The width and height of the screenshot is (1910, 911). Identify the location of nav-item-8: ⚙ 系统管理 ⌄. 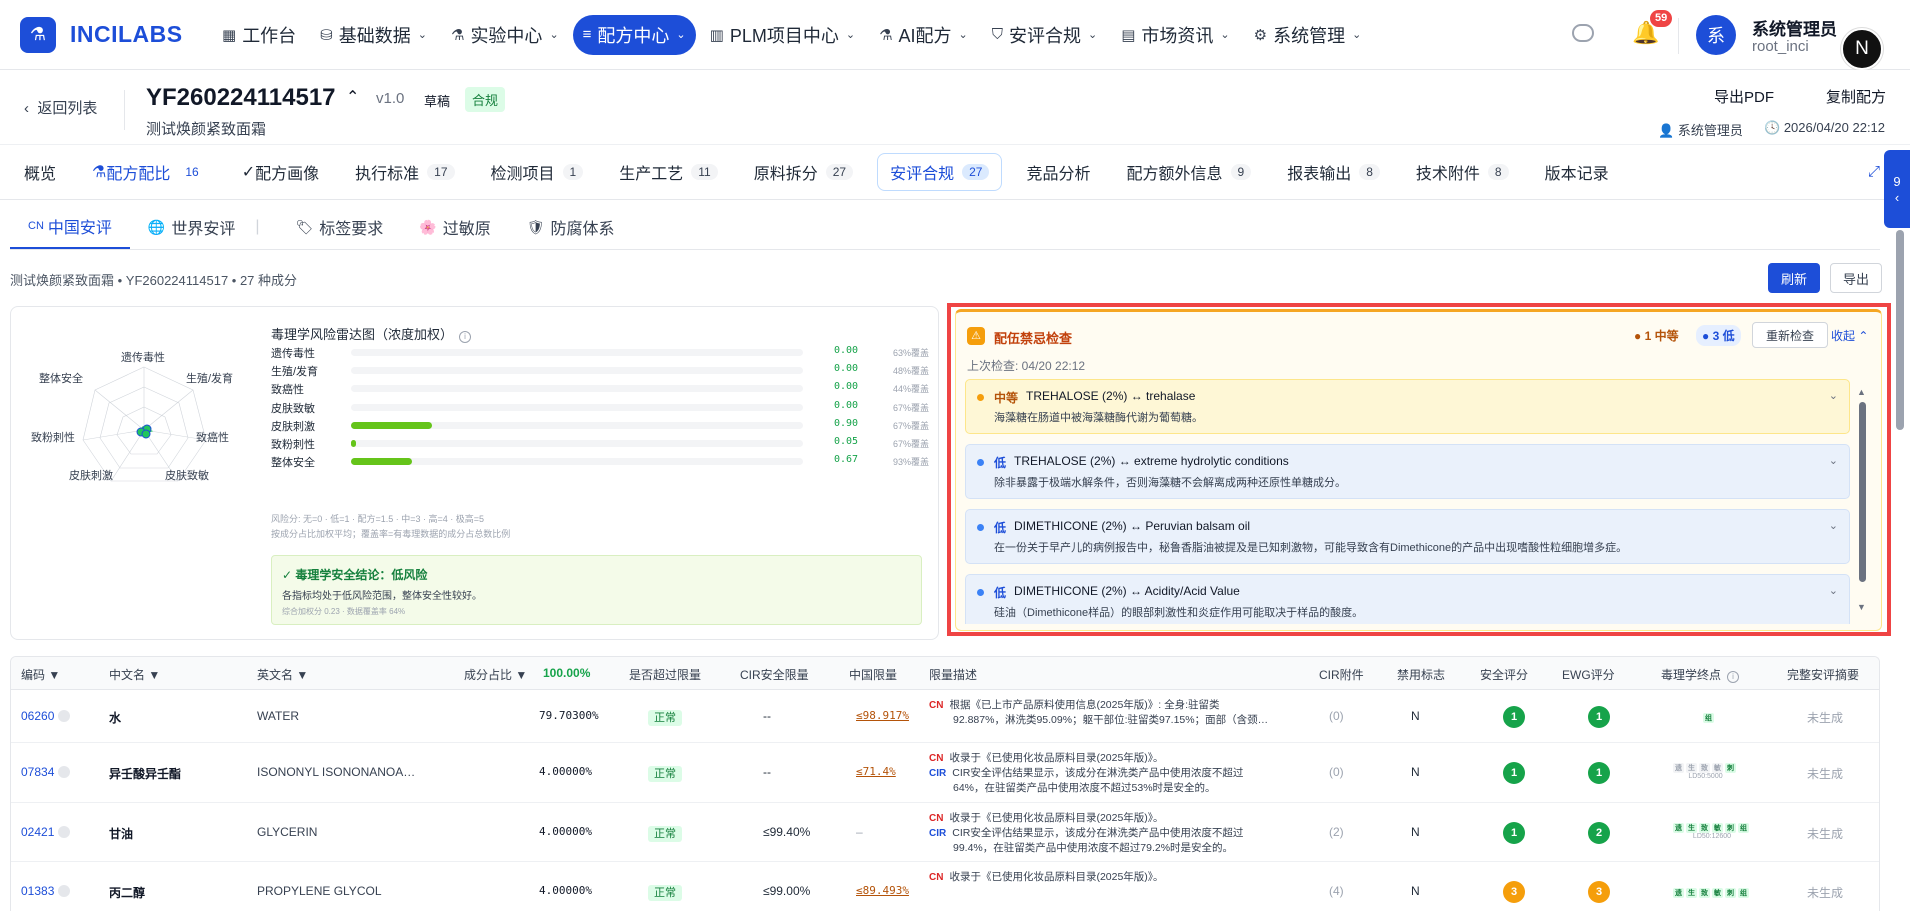
(1308, 35).